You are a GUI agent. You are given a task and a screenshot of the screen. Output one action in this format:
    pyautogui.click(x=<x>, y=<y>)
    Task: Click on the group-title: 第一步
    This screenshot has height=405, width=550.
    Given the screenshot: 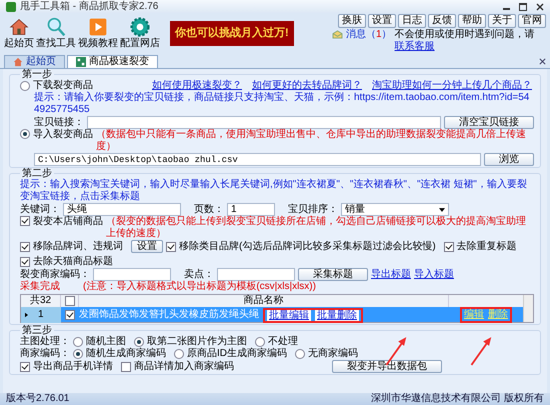 What is the action you would take?
    pyautogui.click(x=36, y=74)
    